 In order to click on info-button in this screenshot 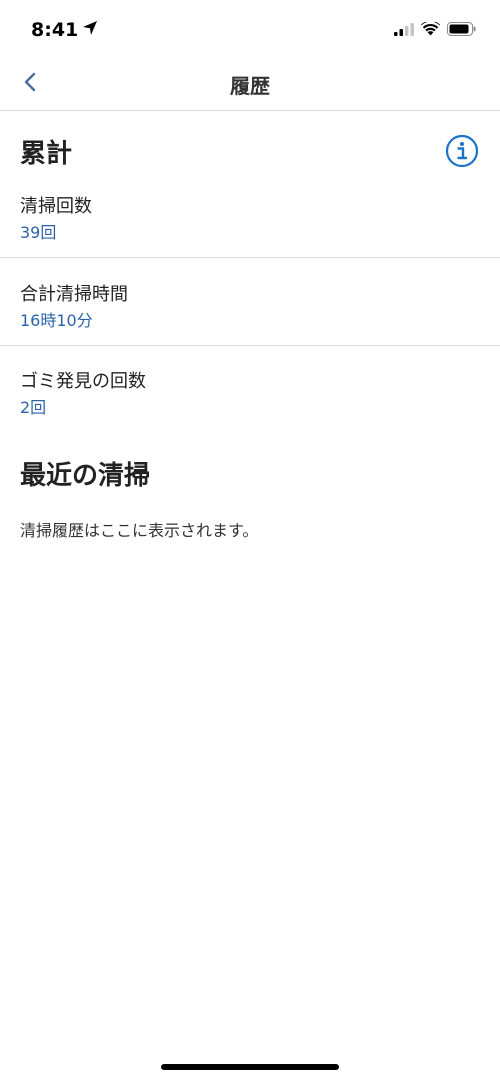, I will do `click(462, 151)`.